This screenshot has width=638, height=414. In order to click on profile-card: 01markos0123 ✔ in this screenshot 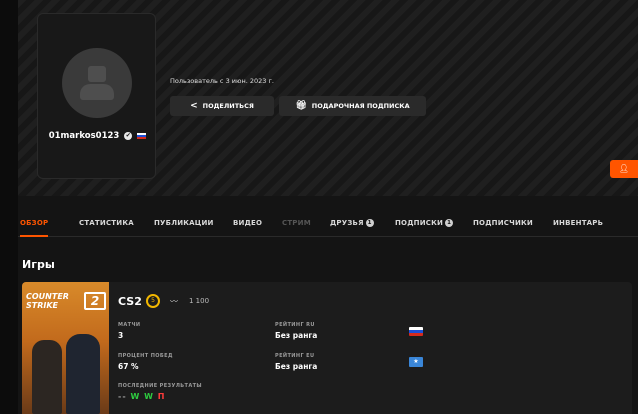, I will do `click(96, 96)`.